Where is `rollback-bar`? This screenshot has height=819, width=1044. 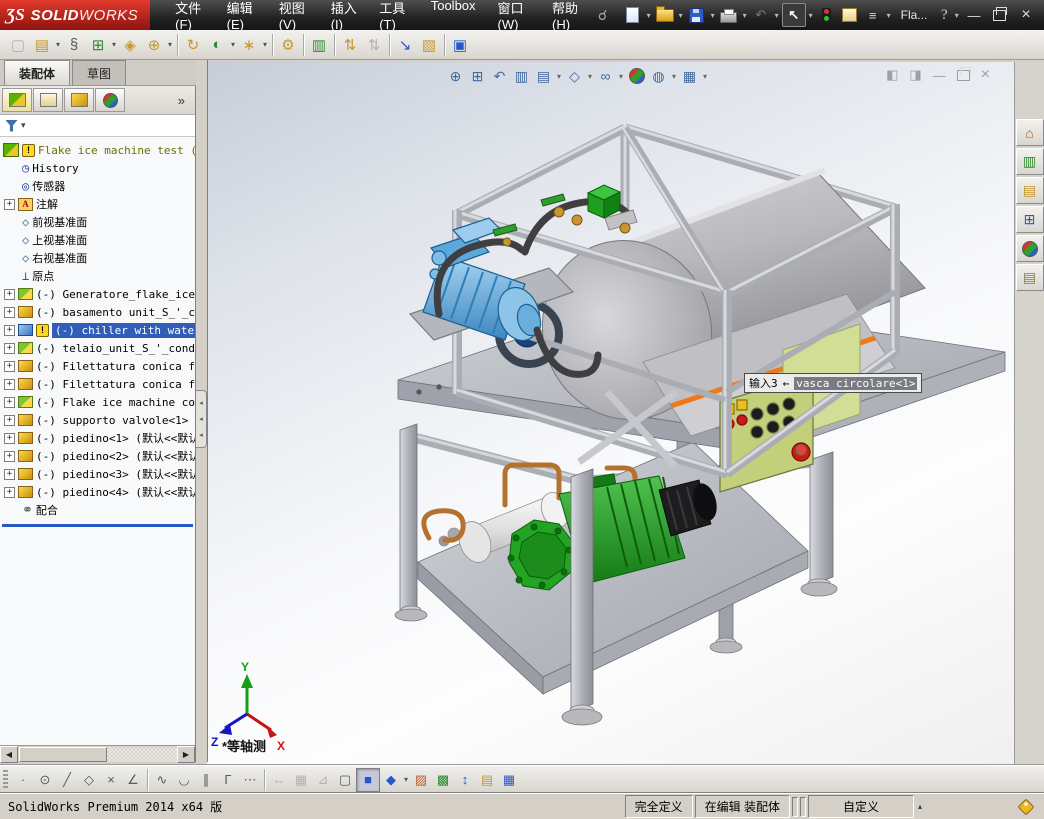 rollback-bar is located at coordinates (97, 525).